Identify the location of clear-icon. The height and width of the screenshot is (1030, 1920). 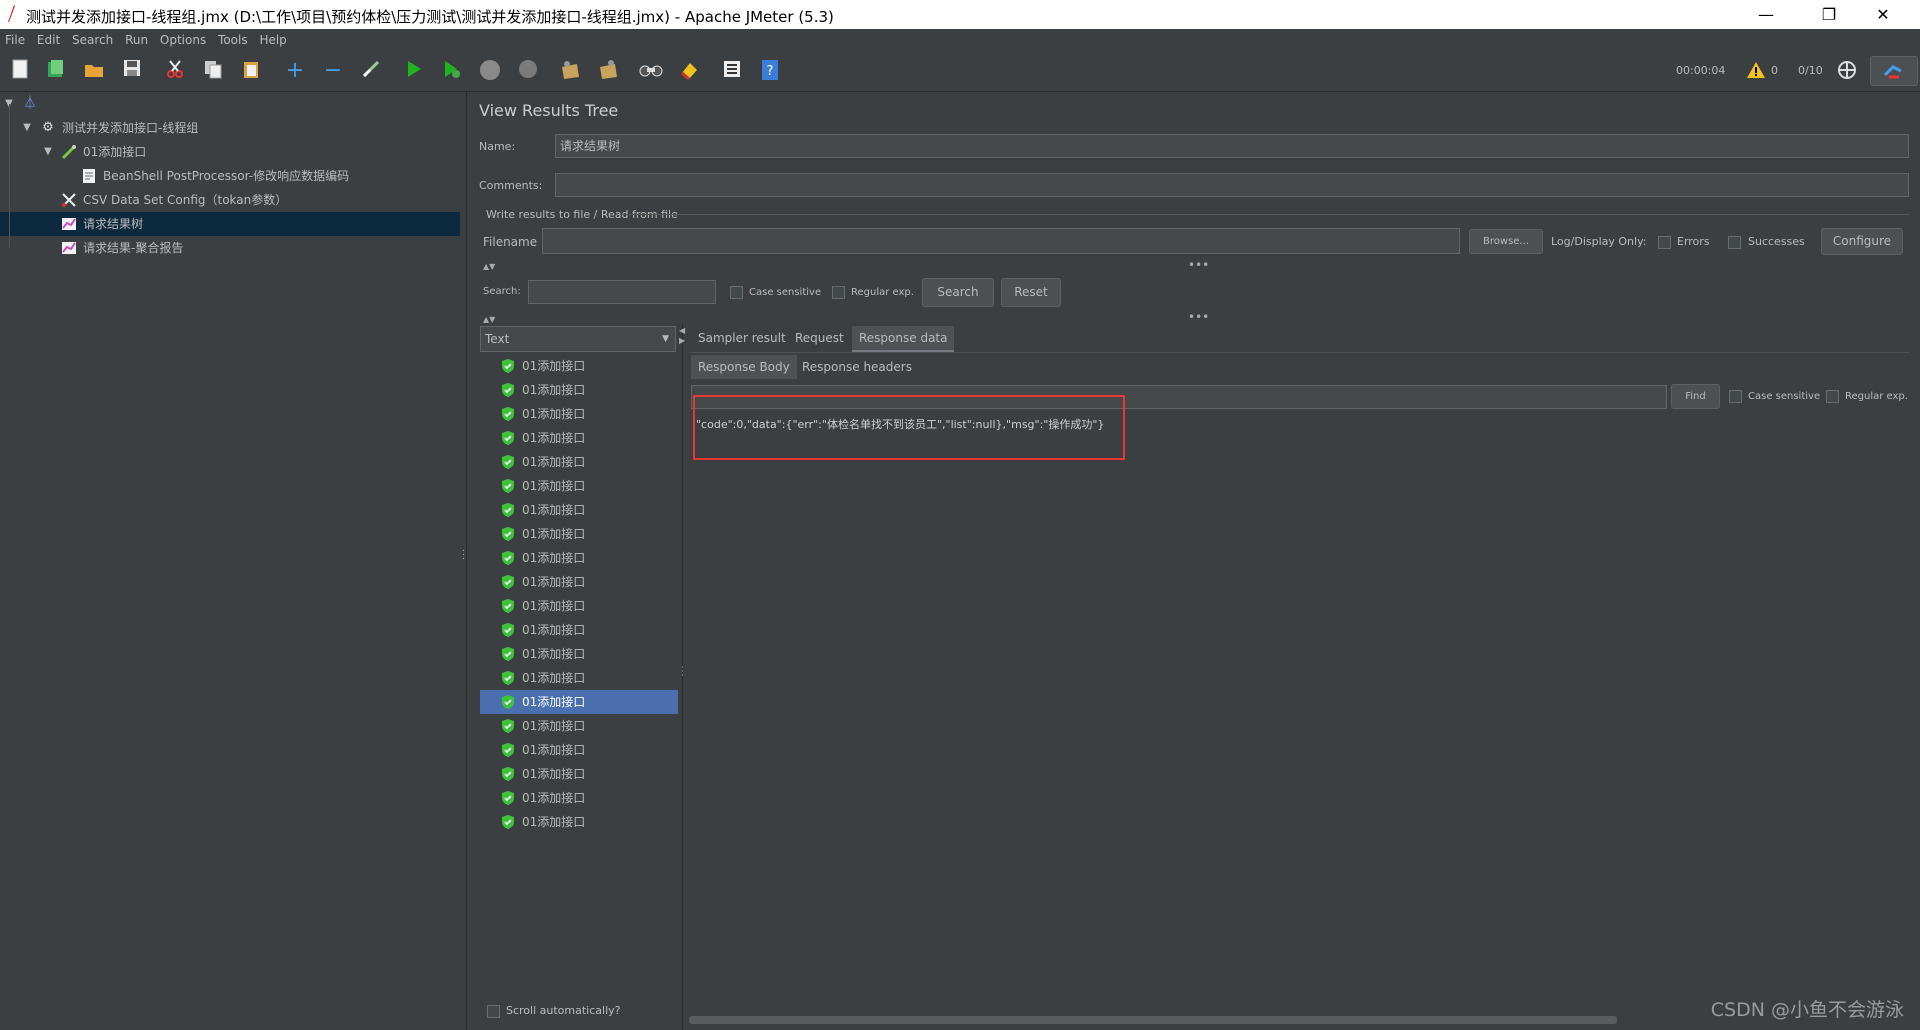
(570, 71).